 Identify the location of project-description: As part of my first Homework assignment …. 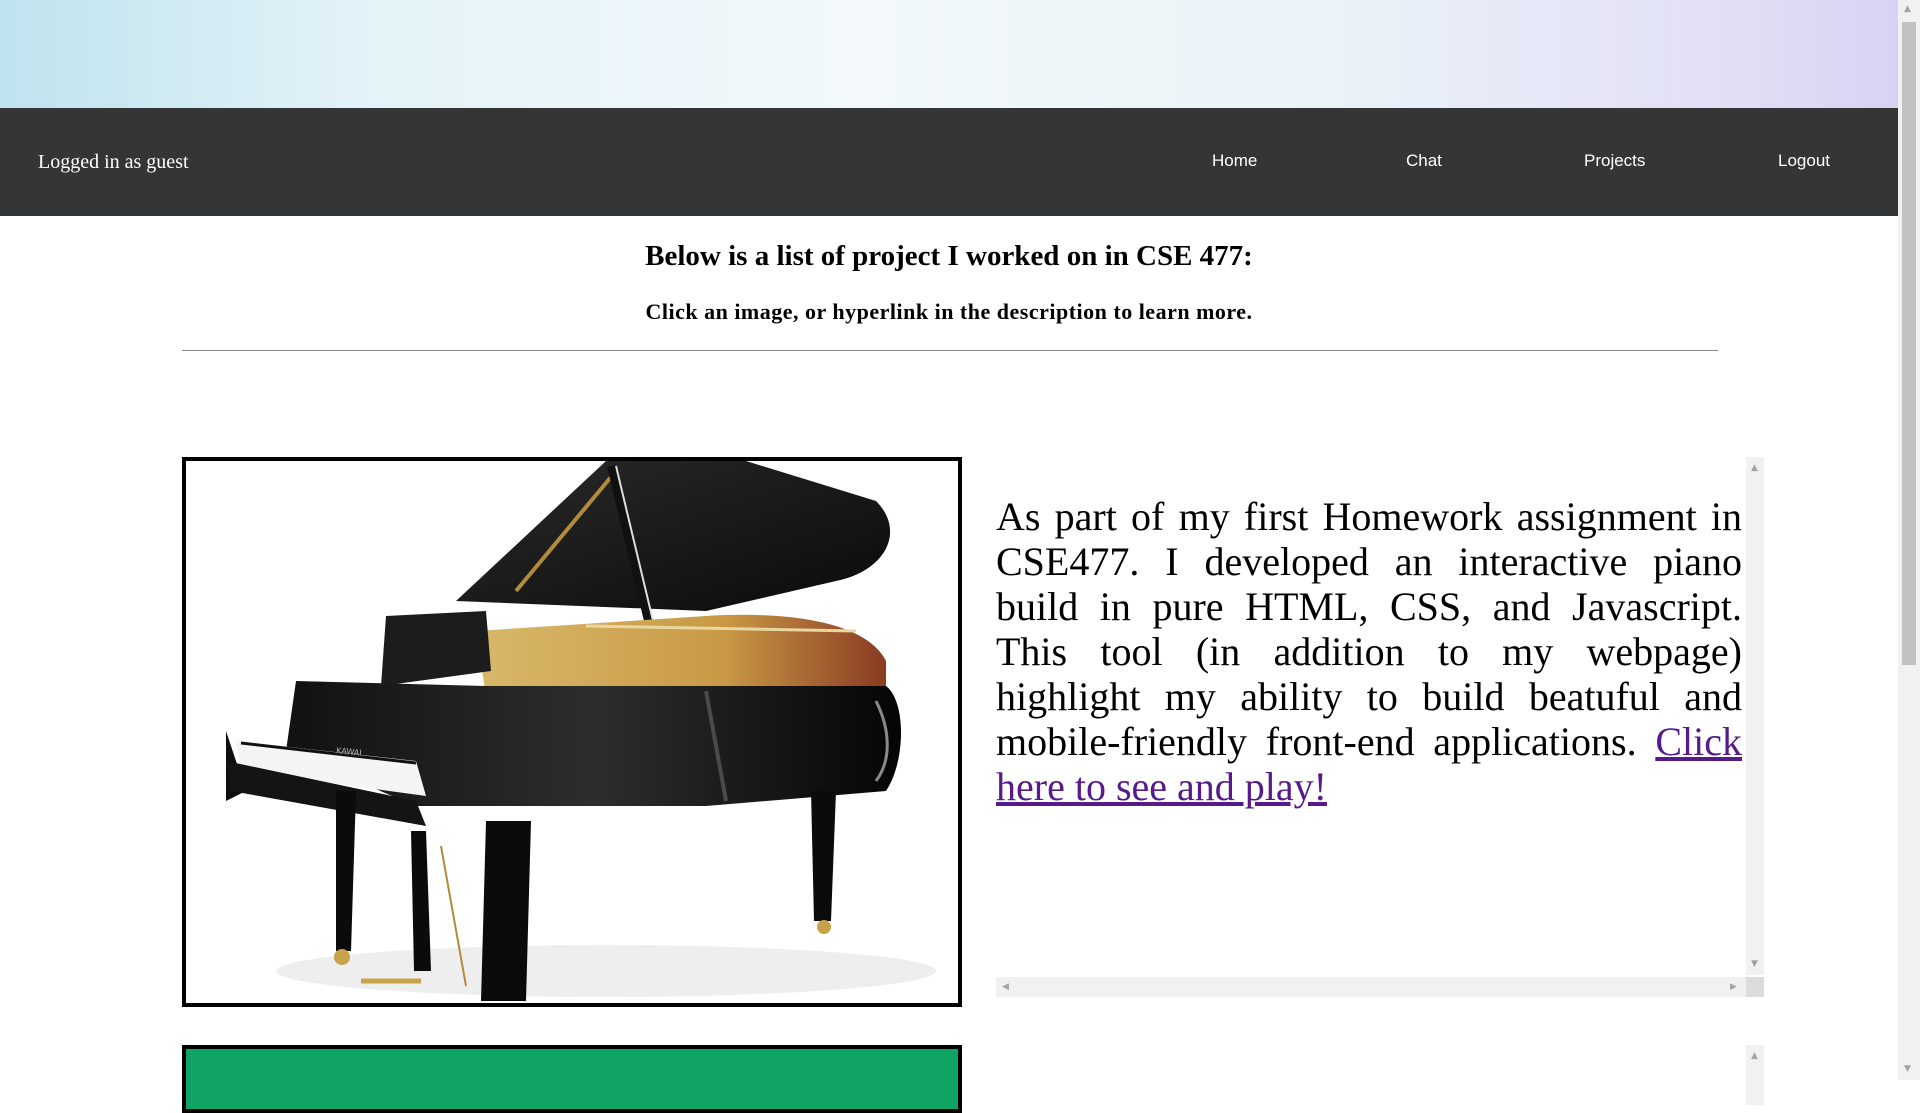
(1369, 651).